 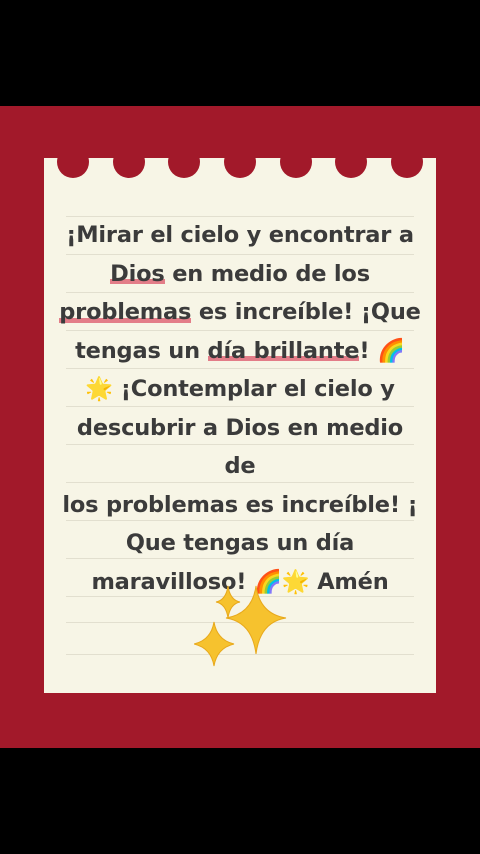 What do you see at coordinates (240, 801) in the screenshot?
I see `bottom-letterbox` at bounding box center [240, 801].